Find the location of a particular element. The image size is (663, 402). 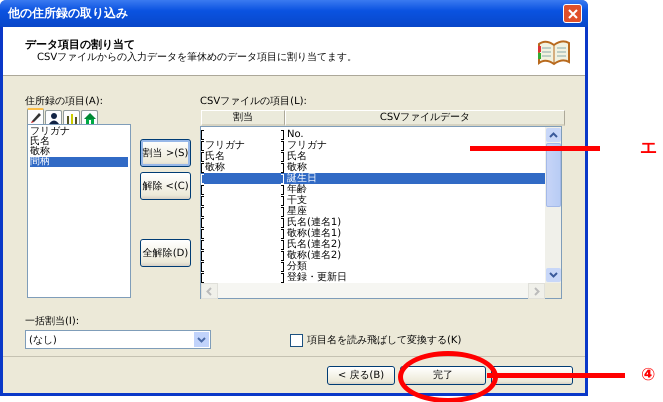

table-cell: 氏名(連名1) is located at coordinates (314, 222).